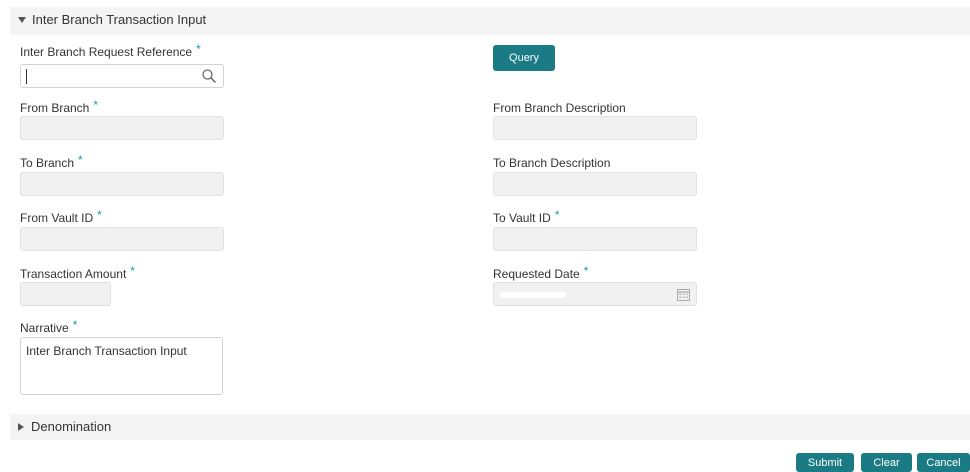  What do you see at coordinates (121, 366) in the screenshot?
I see `narrative-textarea: Inter Branch Transaction Input` at bounding box center [121, 366].